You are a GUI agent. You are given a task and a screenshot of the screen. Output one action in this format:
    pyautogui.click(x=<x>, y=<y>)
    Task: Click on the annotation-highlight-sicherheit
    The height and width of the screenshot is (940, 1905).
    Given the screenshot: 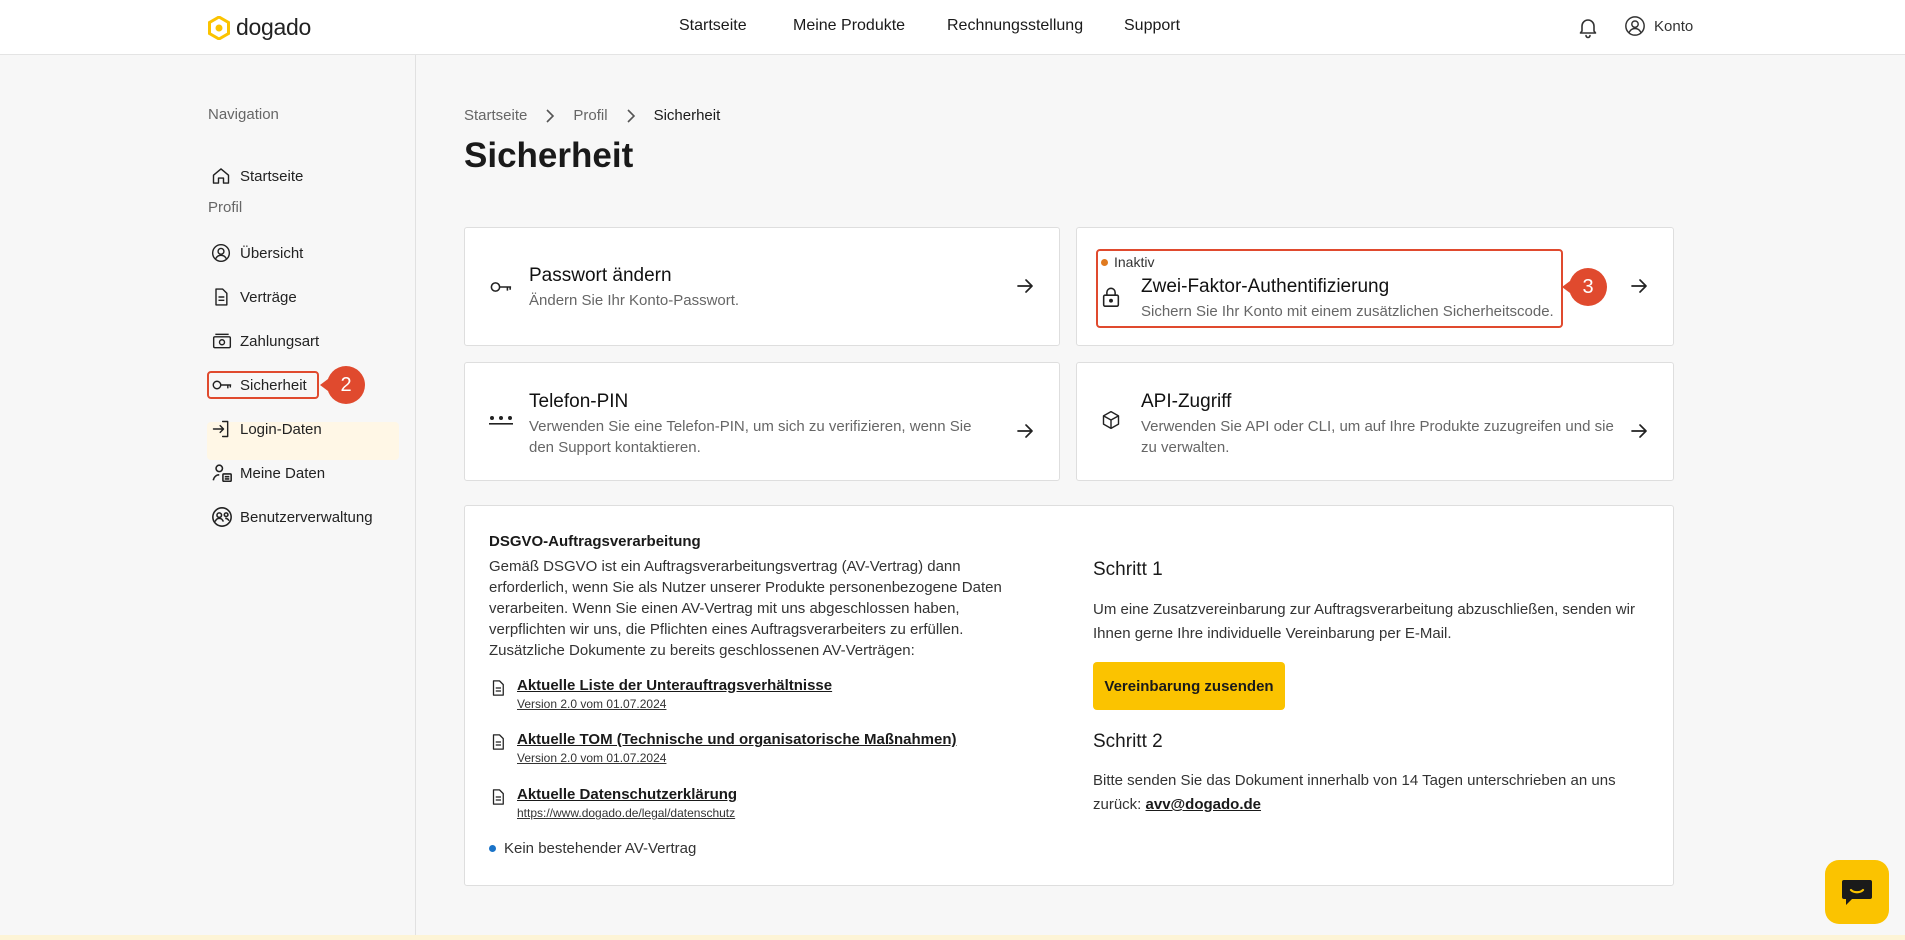 What is the action you would take?
    pyautogui.click(x=263, y=385)
    